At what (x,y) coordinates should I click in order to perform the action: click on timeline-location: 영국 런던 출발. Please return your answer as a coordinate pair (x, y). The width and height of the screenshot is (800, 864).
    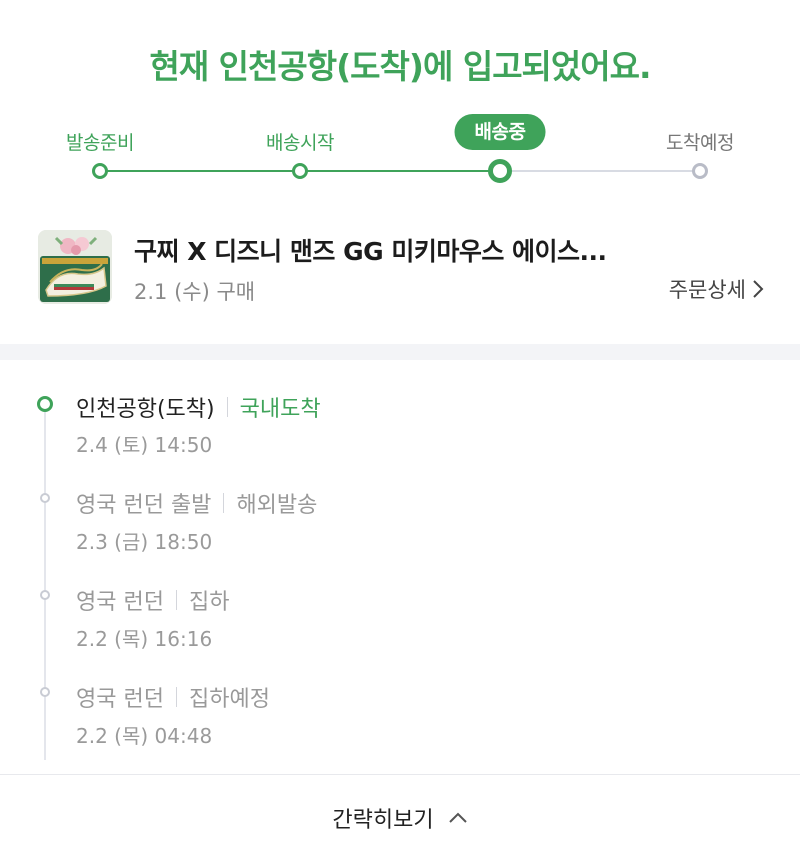
    Looking at the image, I should click on (144, 505).